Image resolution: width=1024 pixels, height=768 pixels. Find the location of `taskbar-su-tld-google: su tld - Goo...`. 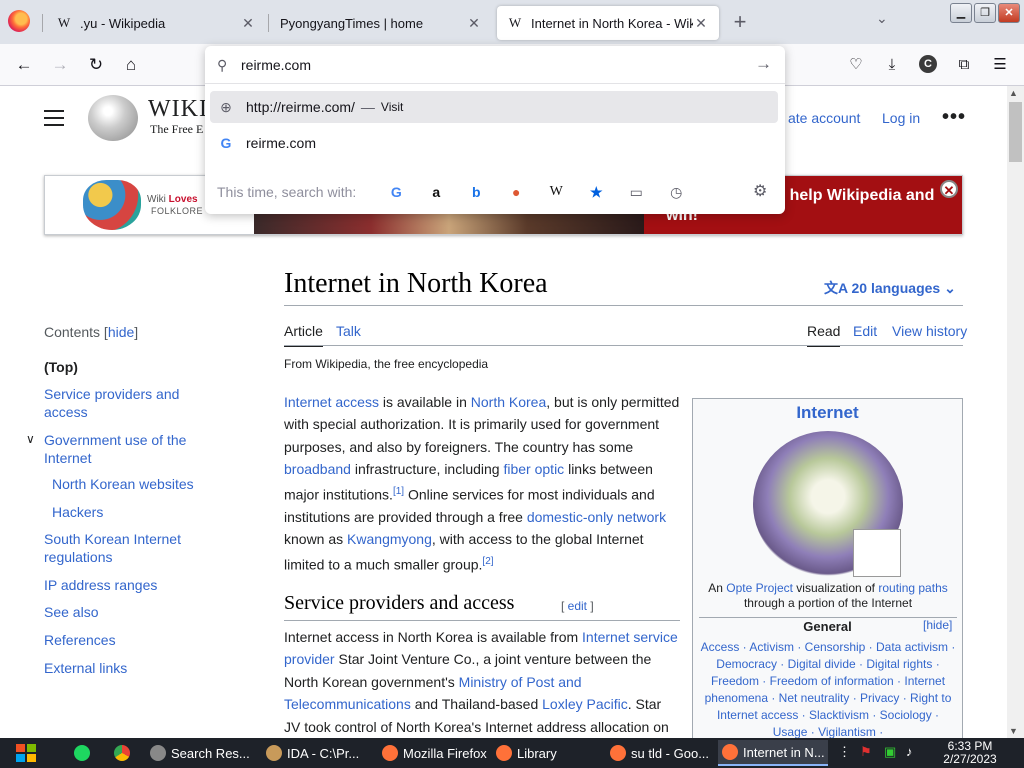

taskbar-su-tld-google: su tld - Goo... is located at coordinates (660, 753).